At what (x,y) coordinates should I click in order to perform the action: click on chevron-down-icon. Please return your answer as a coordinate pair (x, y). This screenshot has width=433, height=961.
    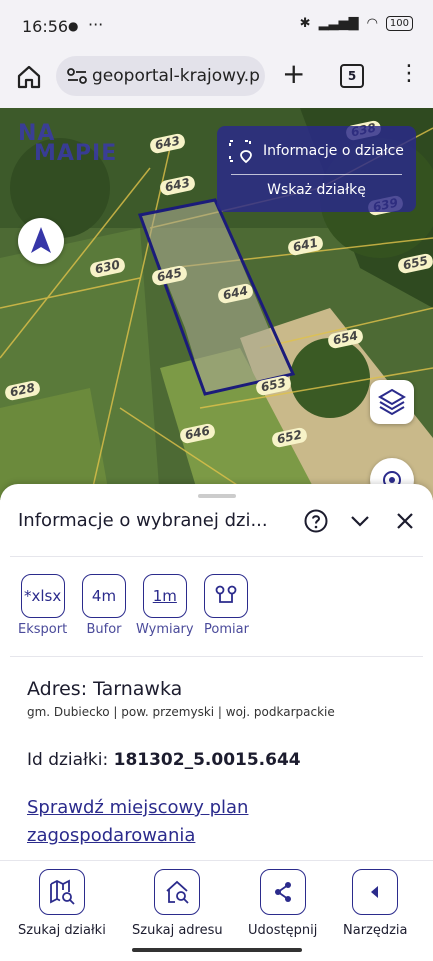
    Looking at the image, I should click on (360, 521).